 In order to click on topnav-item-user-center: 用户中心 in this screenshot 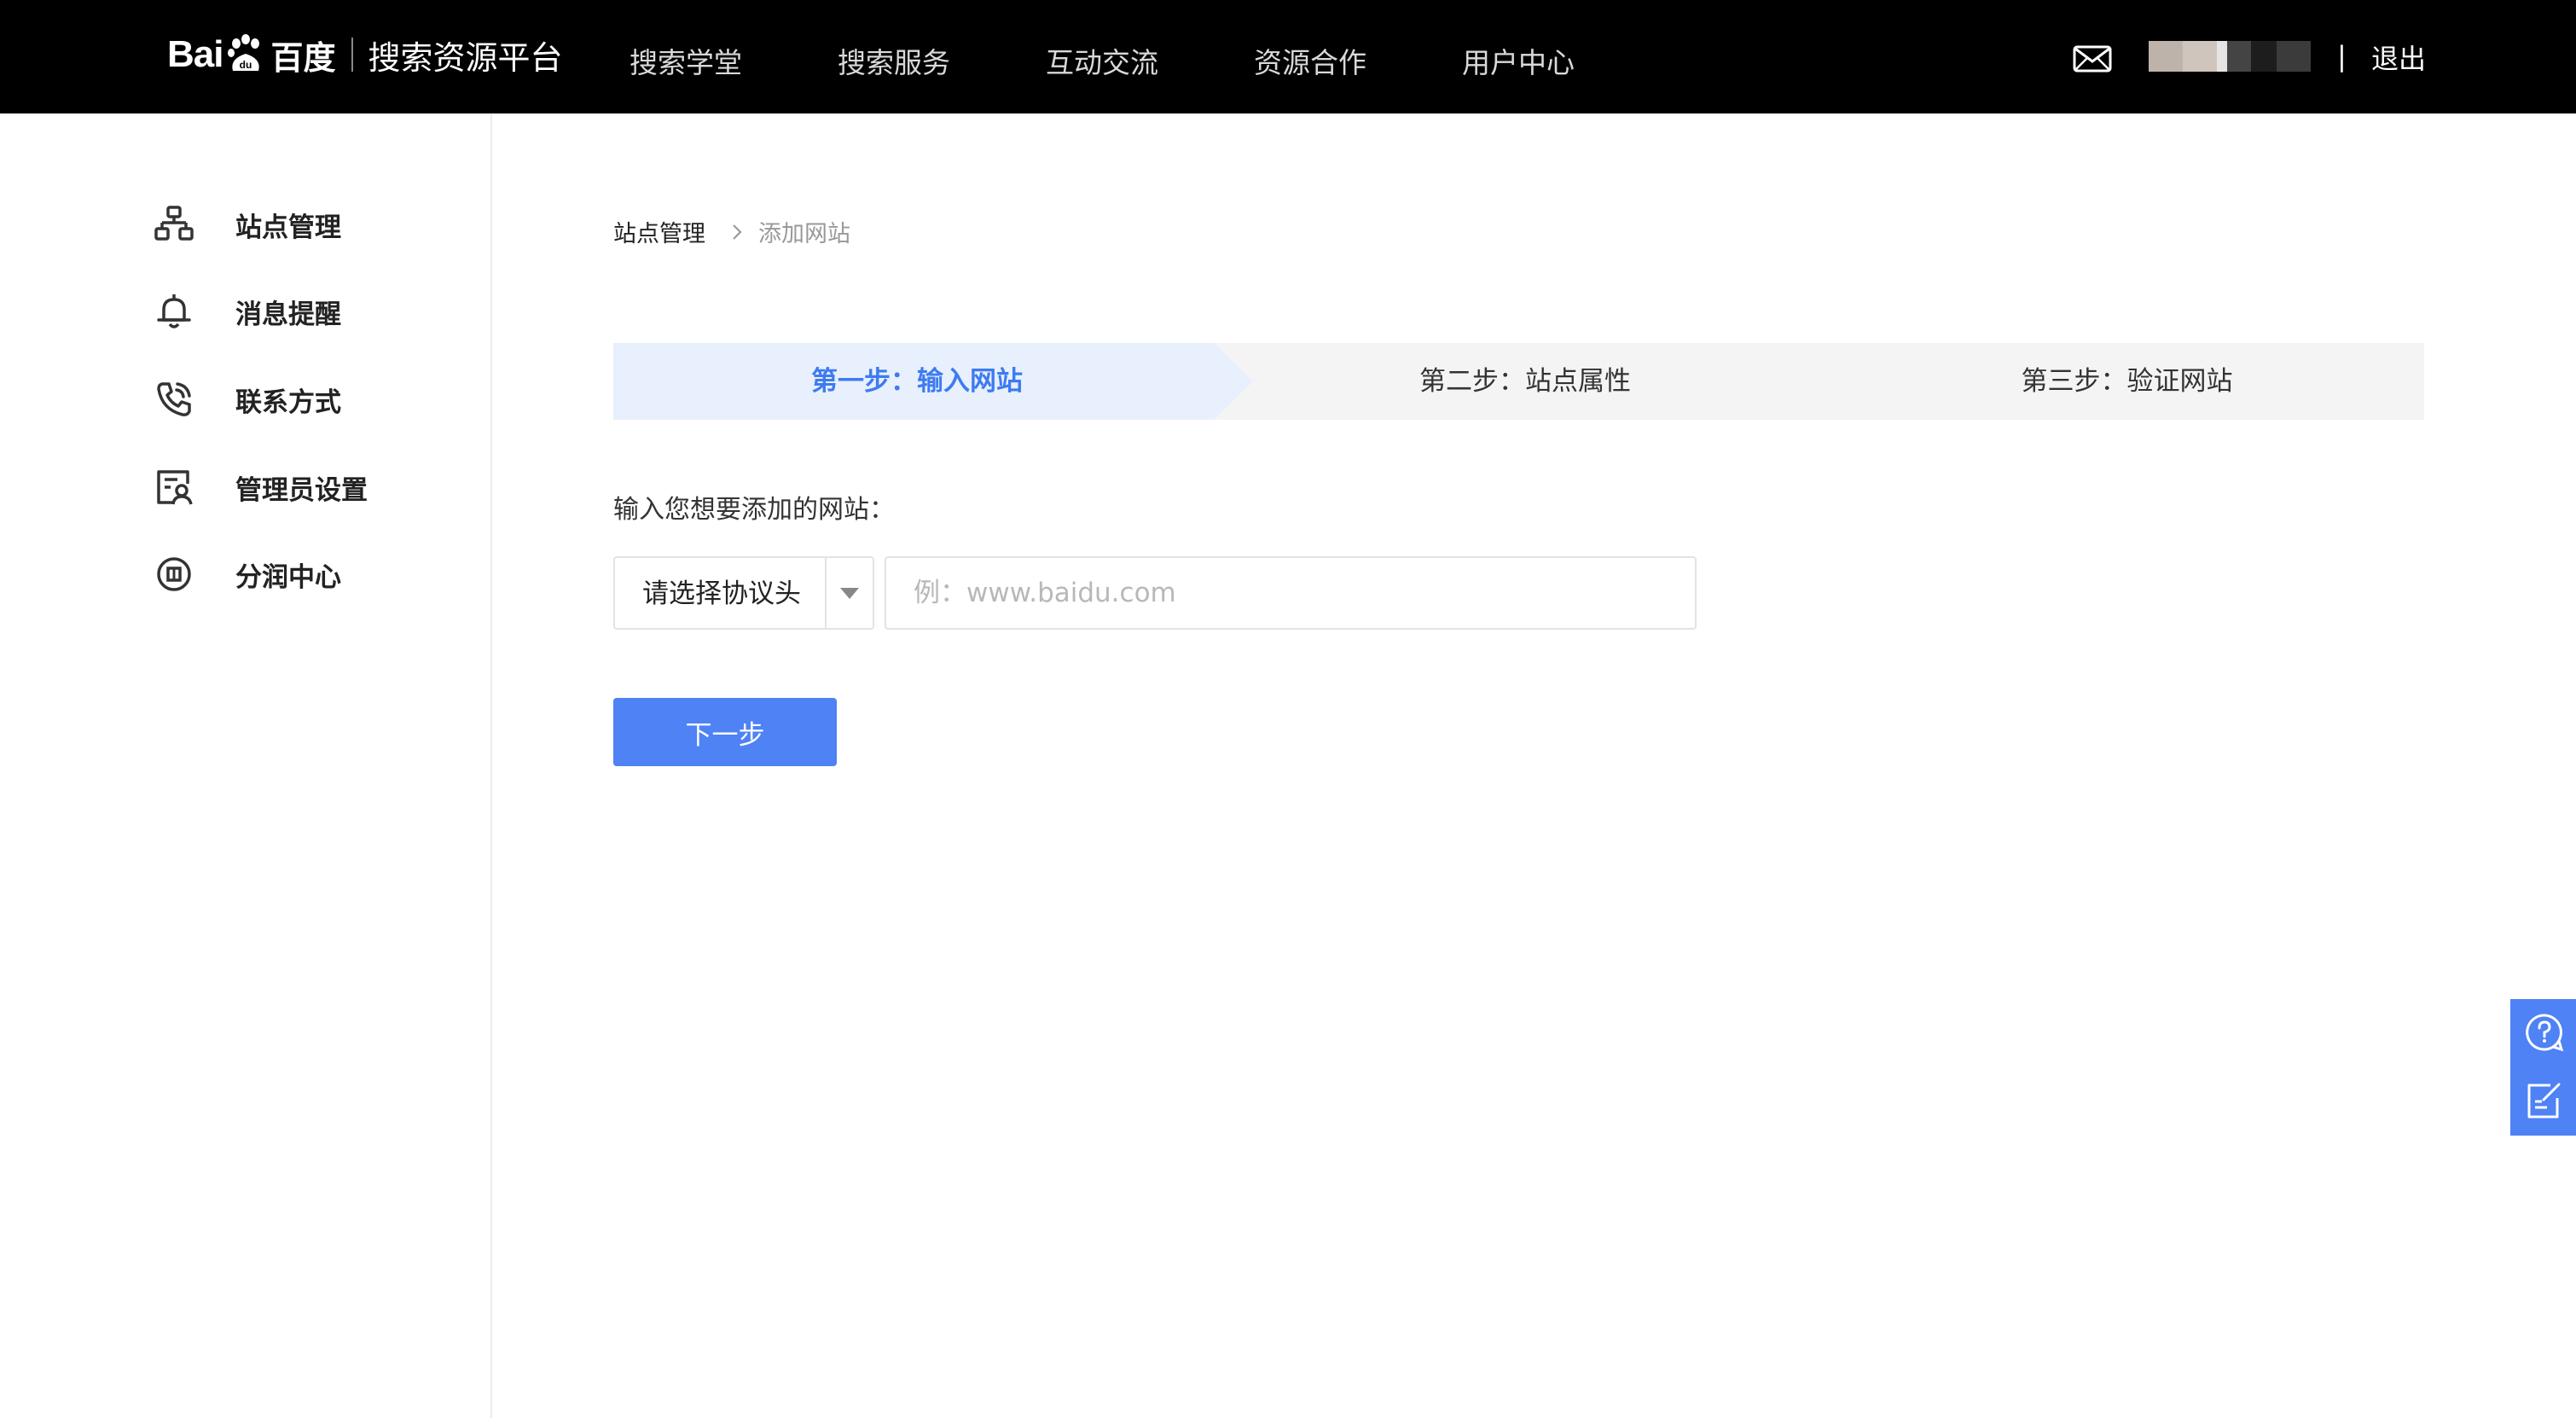, I will do `click(1566, 63)`.